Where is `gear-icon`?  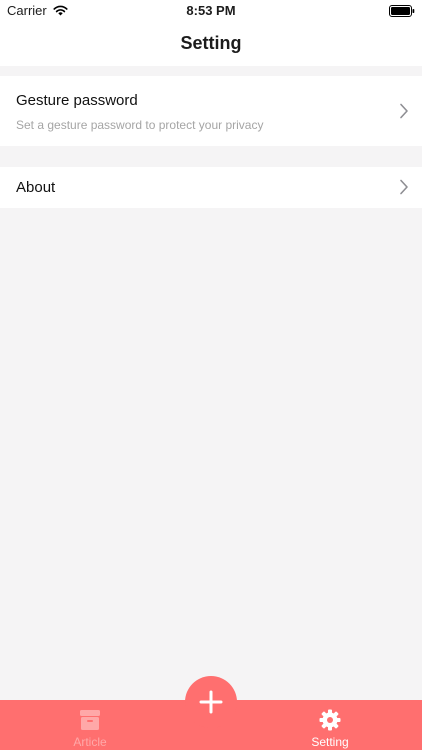 gear-icon is located at coordinates (330, 720).